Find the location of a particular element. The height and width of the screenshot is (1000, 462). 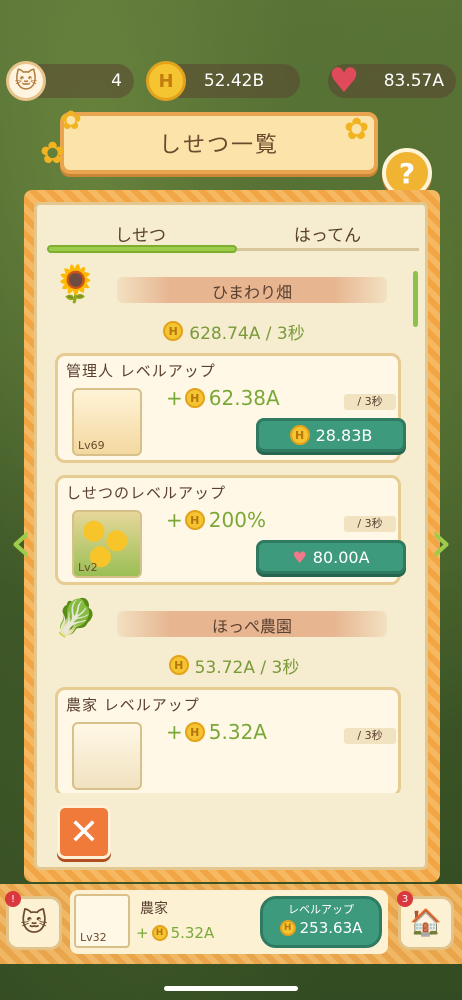

quick-level-up-button: レベルアップ H 253.63A is located at coordinates (321, 922).